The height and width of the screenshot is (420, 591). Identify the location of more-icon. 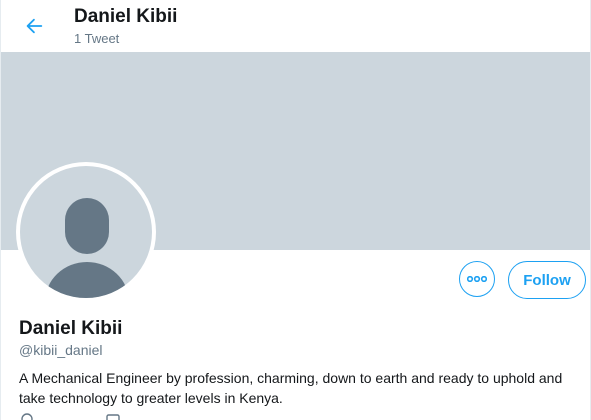
(477, 279).